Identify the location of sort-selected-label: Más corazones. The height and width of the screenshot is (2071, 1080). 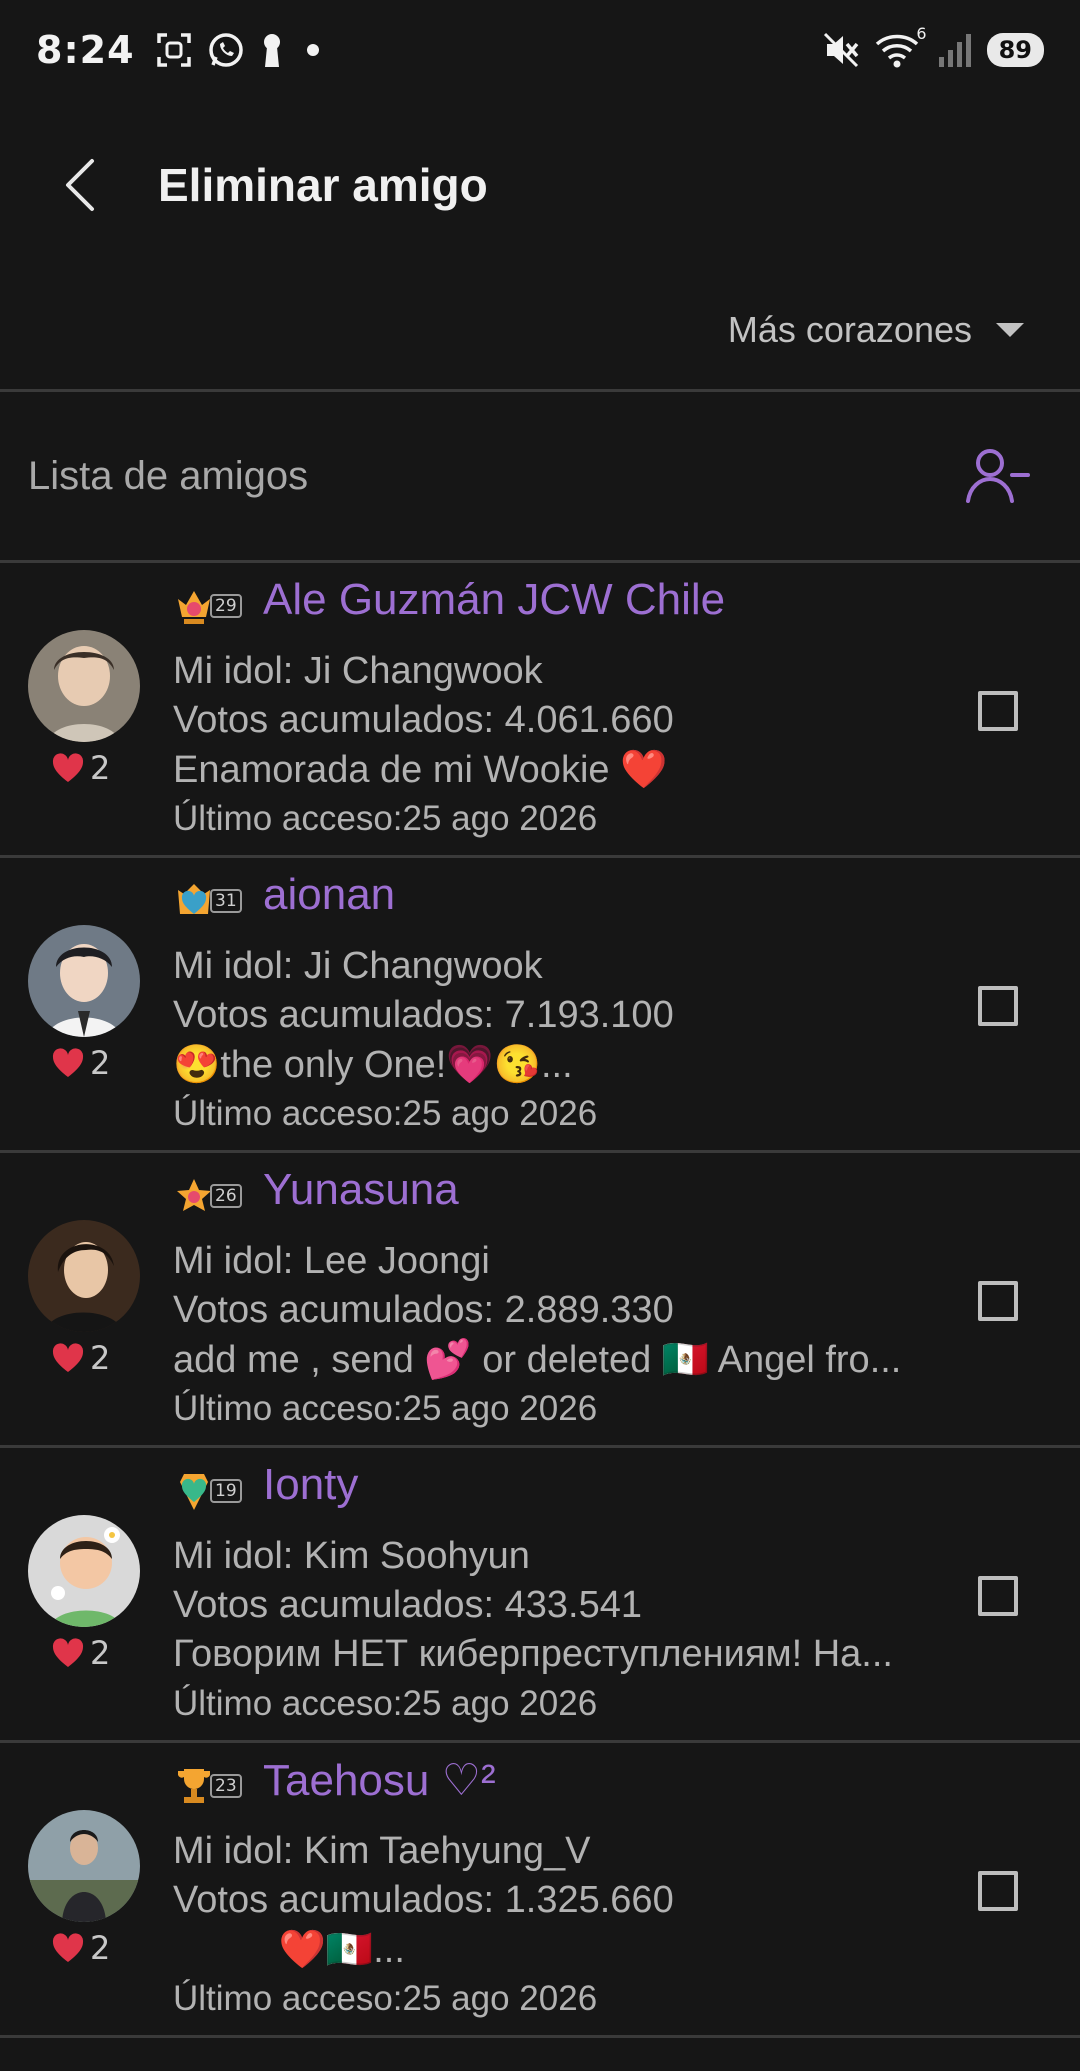
(849, 329).